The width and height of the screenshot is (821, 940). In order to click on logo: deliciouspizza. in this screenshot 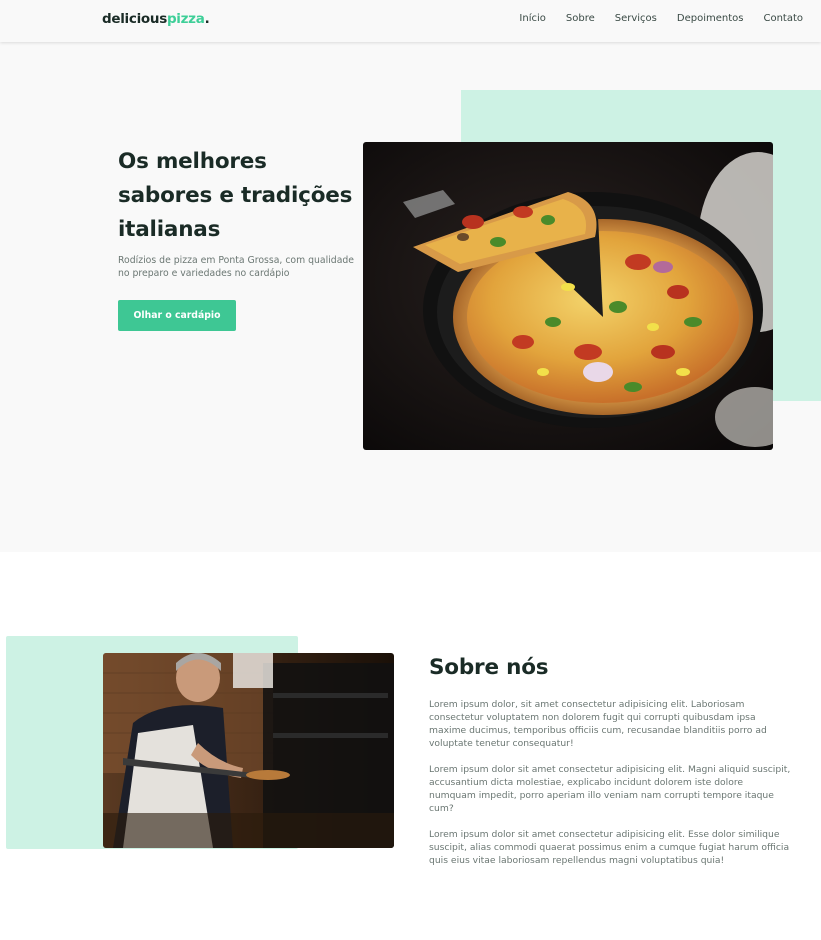, I will do `click(156, 19)`.